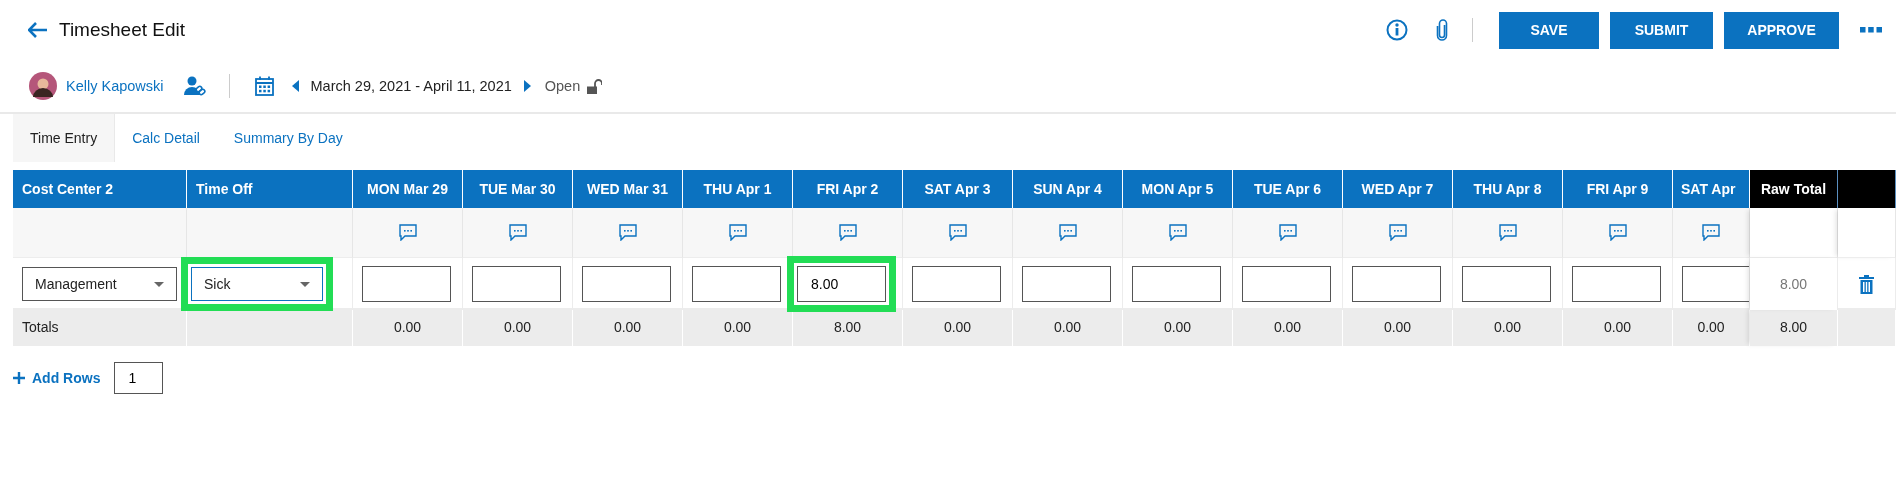 This screenshot has height=490, width=1896. I want to click on paperclip-icon, so click(1442, 30).